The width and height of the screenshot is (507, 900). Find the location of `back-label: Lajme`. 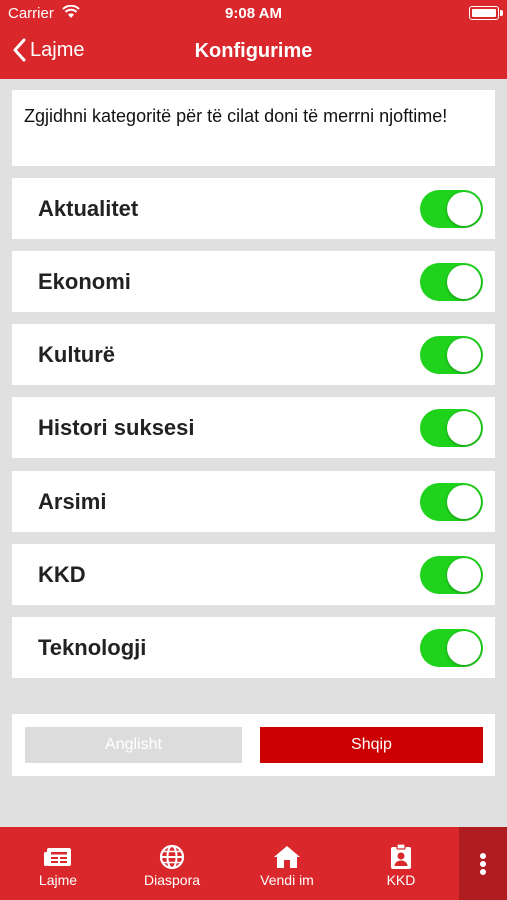

back-label: Lajme is located at coordinates (57, 49).